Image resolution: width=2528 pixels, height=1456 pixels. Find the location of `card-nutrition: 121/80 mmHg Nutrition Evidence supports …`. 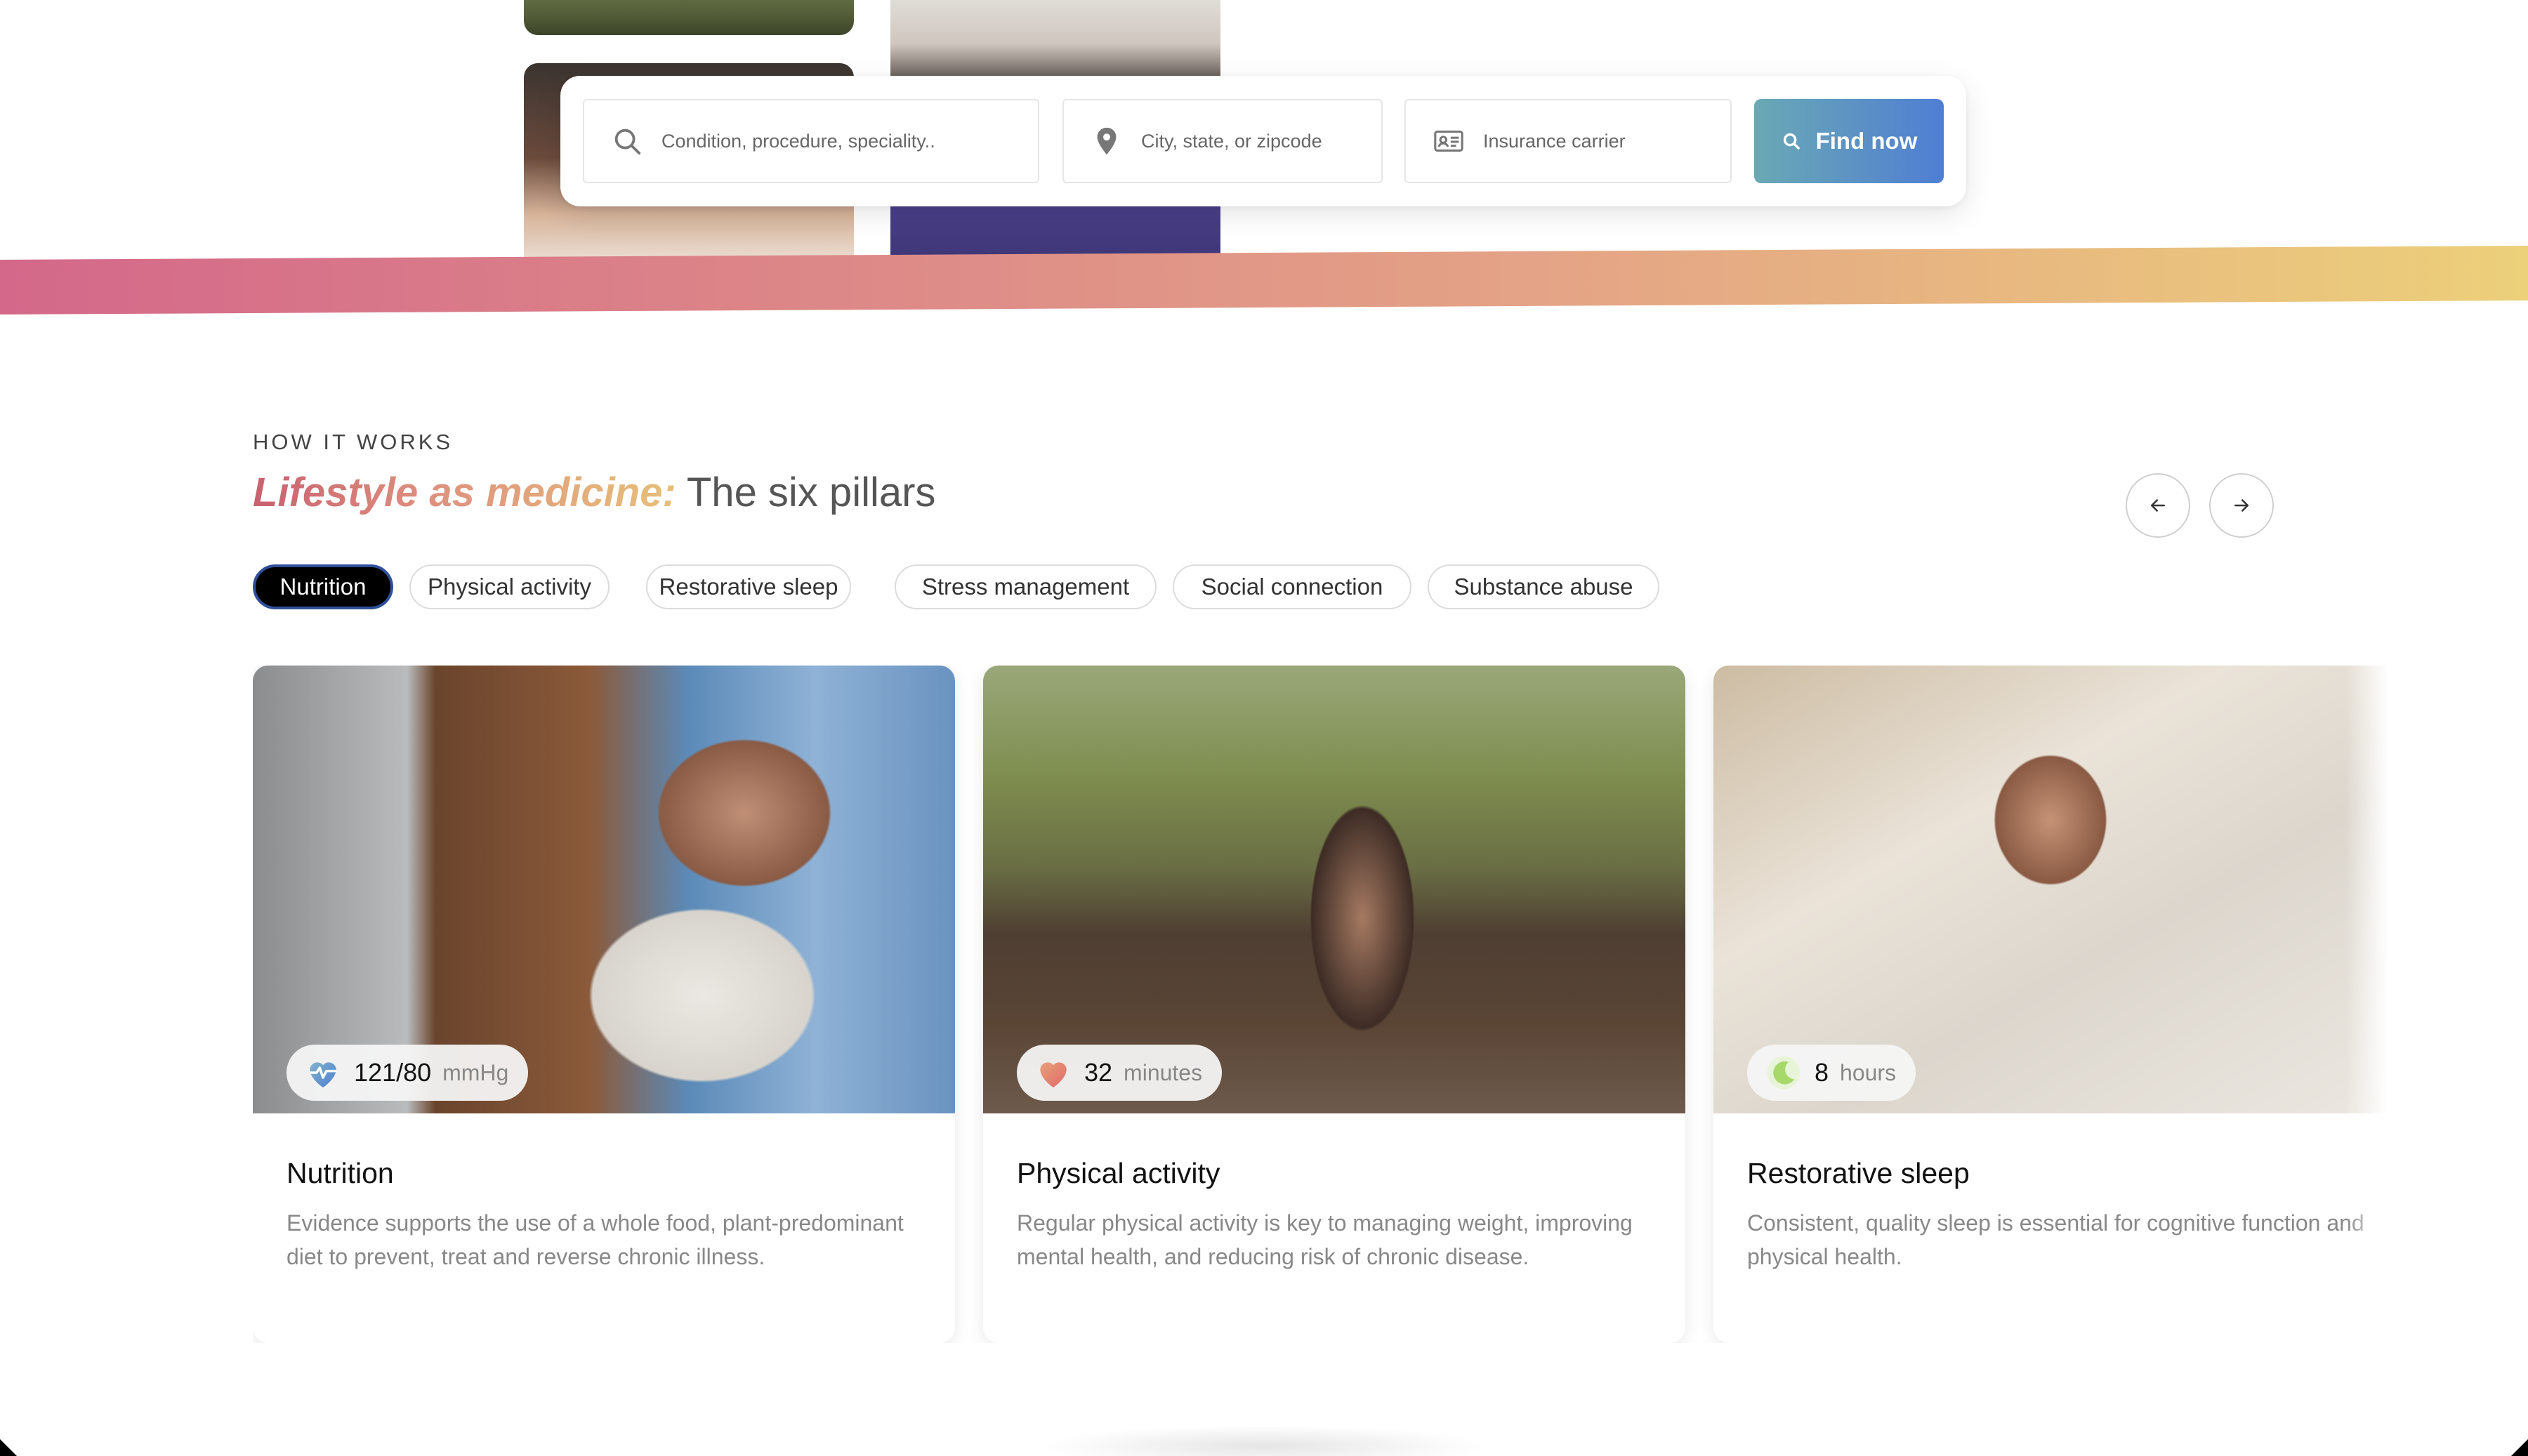

card-nutrition: 121/80 mmHg Nutrition Evidence supports … is located at coordinates (604, 1004).